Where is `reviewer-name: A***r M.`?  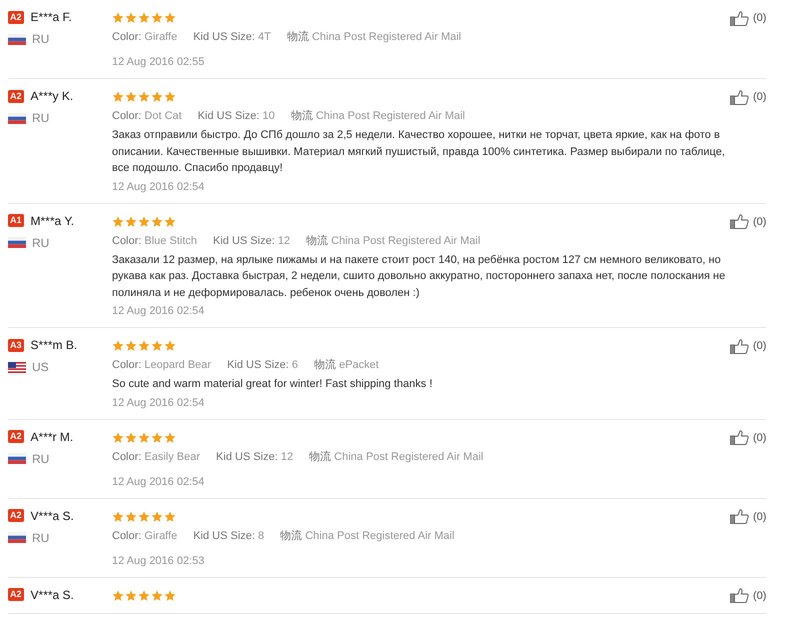 reviewer-name: A***r M. is located at coordinates (52, 437).